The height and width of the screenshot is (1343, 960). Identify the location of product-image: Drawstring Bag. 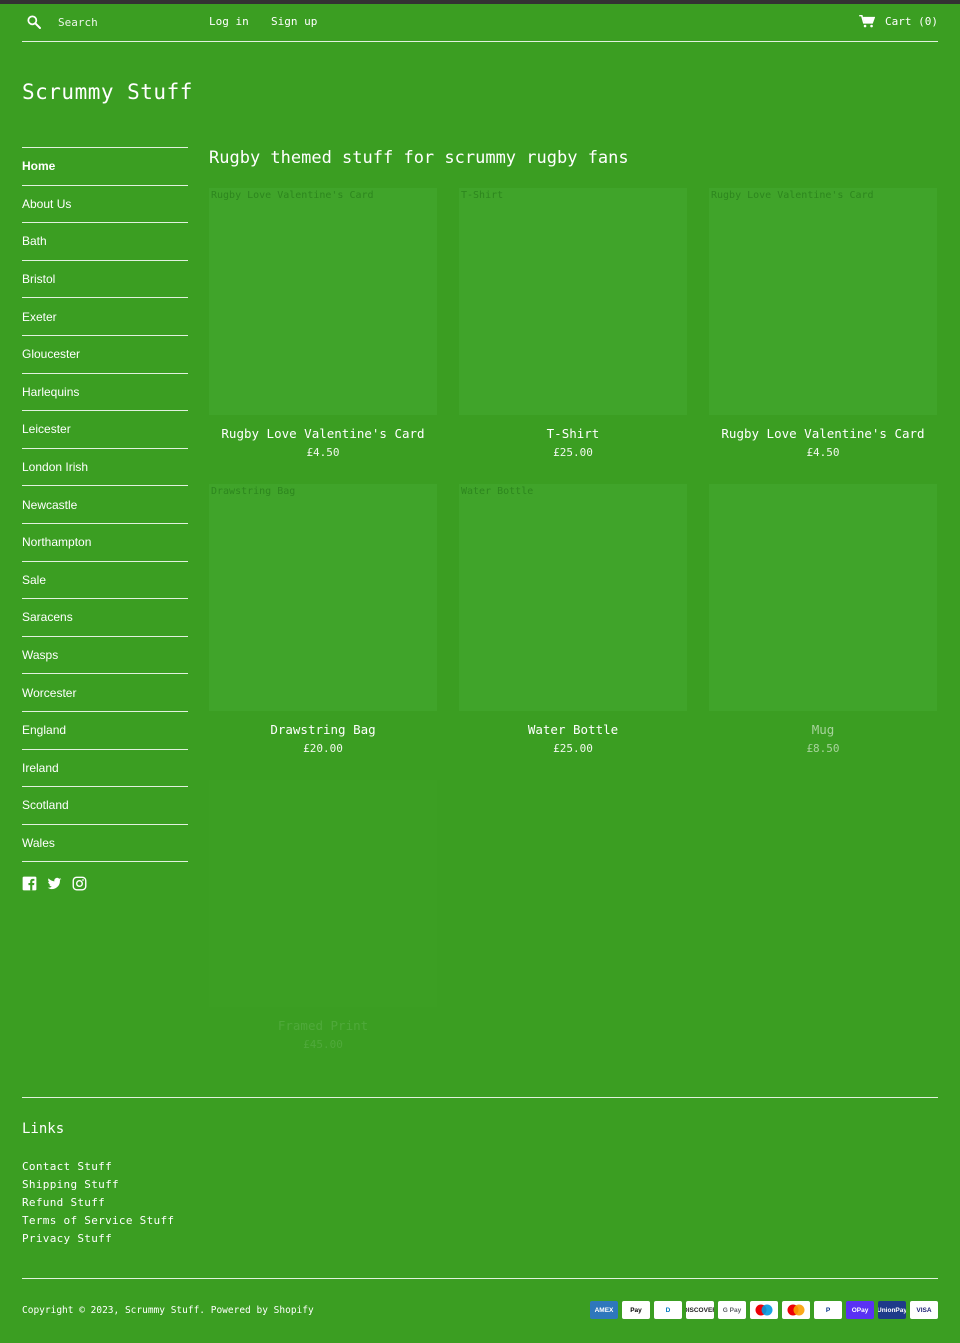
(323, 597).